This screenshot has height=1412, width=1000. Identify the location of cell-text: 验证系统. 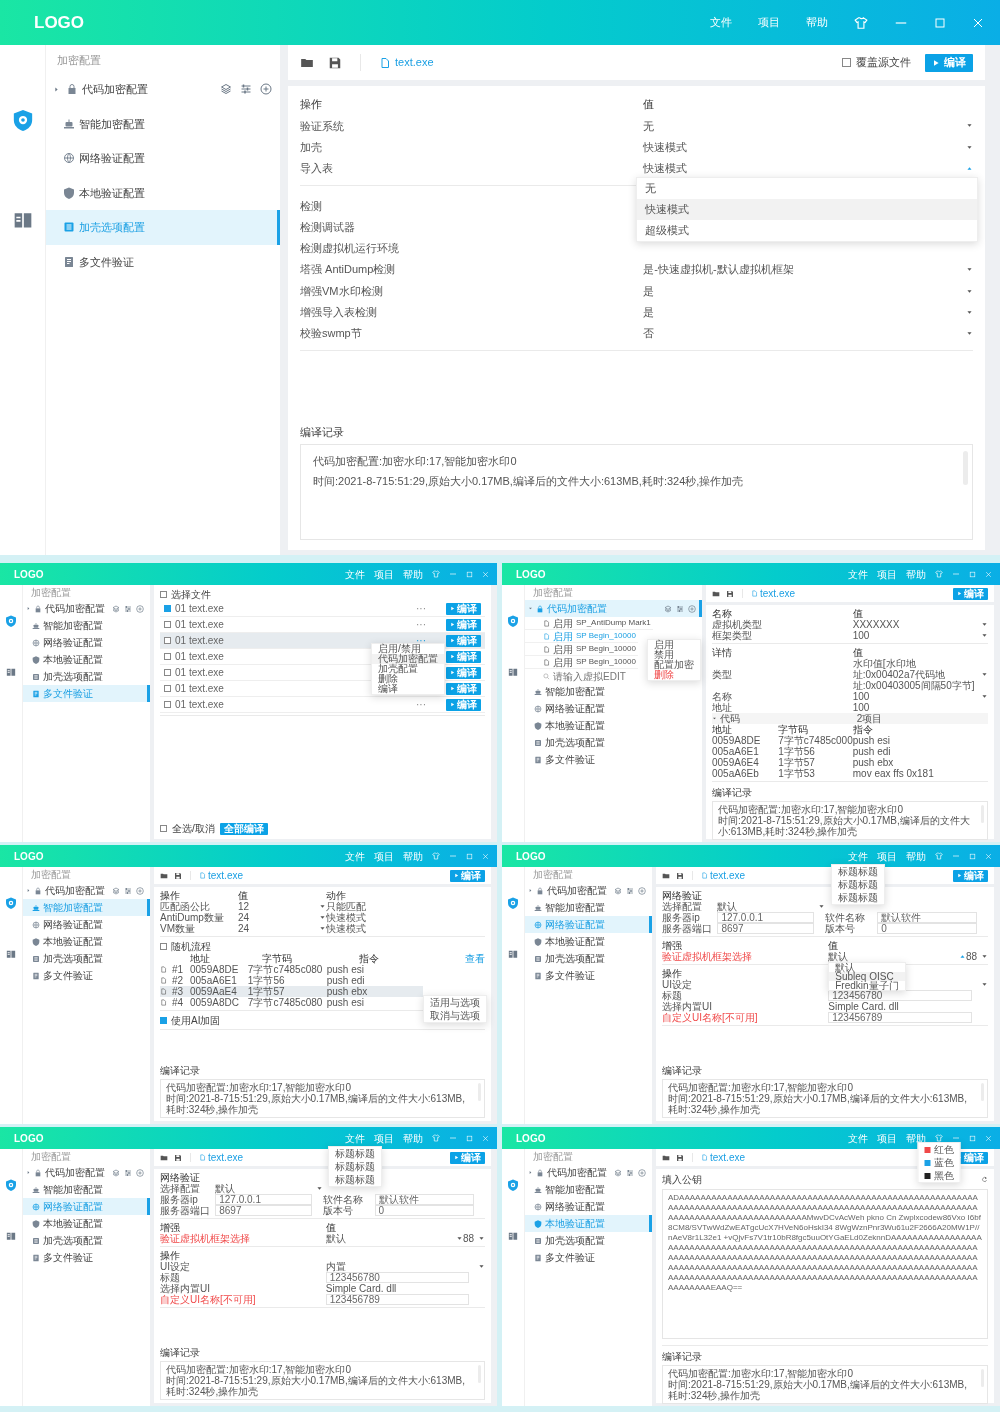
(322, 126).